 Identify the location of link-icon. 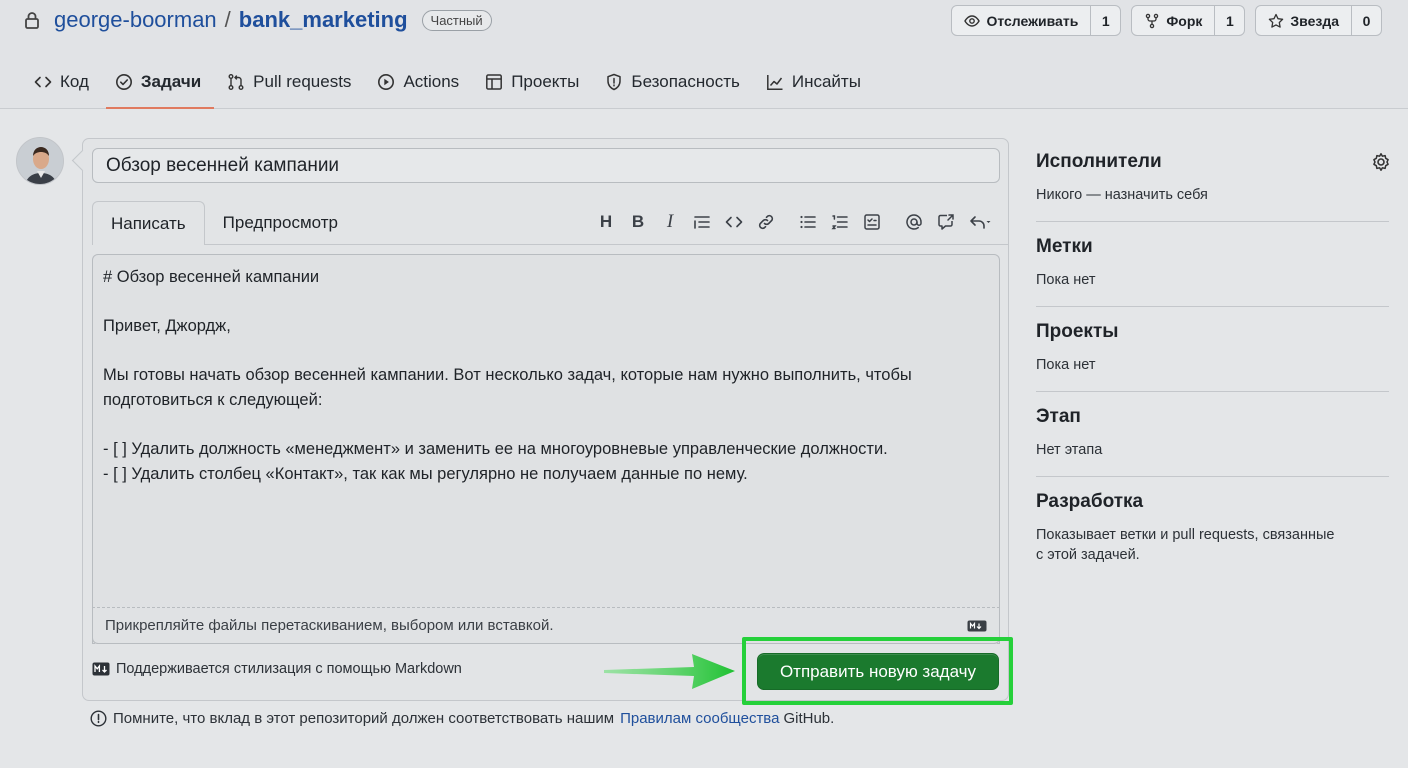
(766, 222).